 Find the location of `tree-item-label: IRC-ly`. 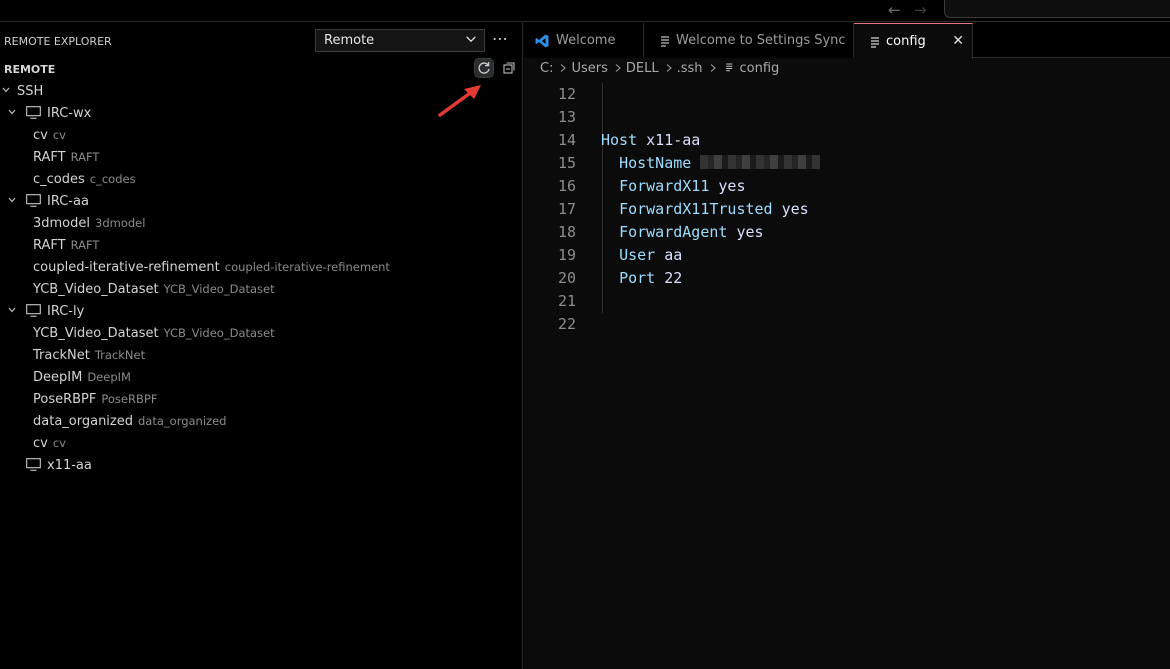

tree-item-label: IRC-ly is located at coordinates (66, 311).